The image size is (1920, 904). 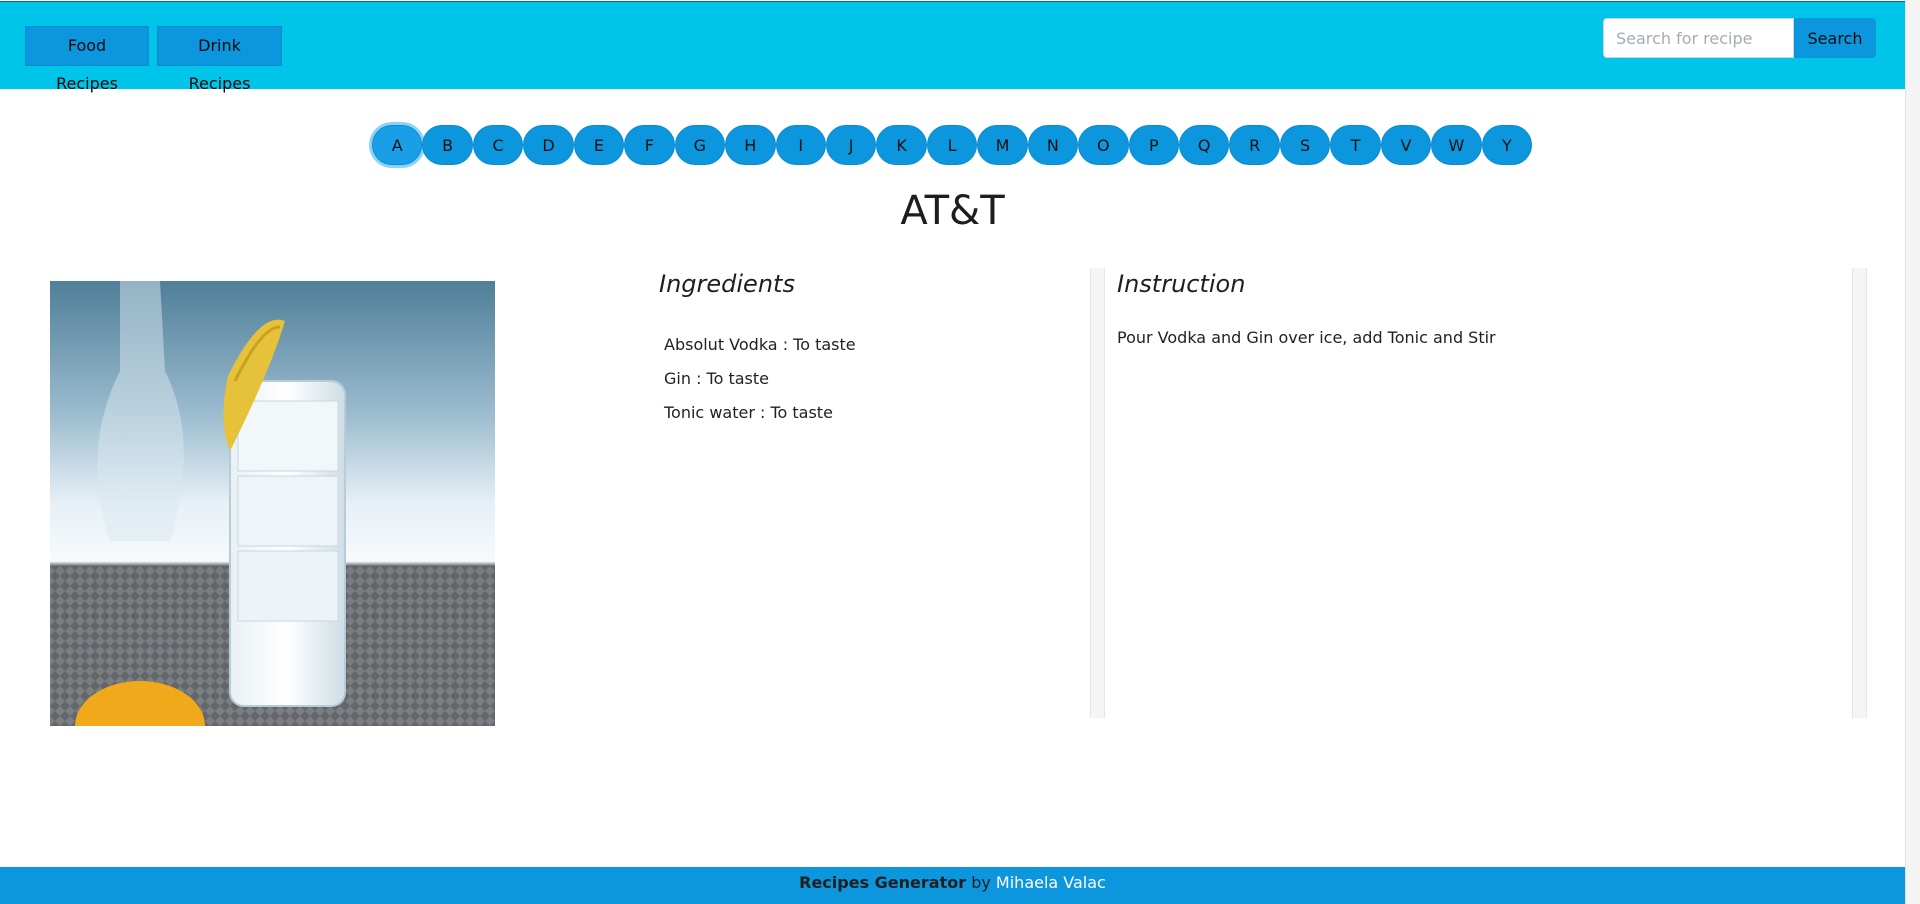 I want to click on letter-button-v: V, so click(x=1406, y=145).